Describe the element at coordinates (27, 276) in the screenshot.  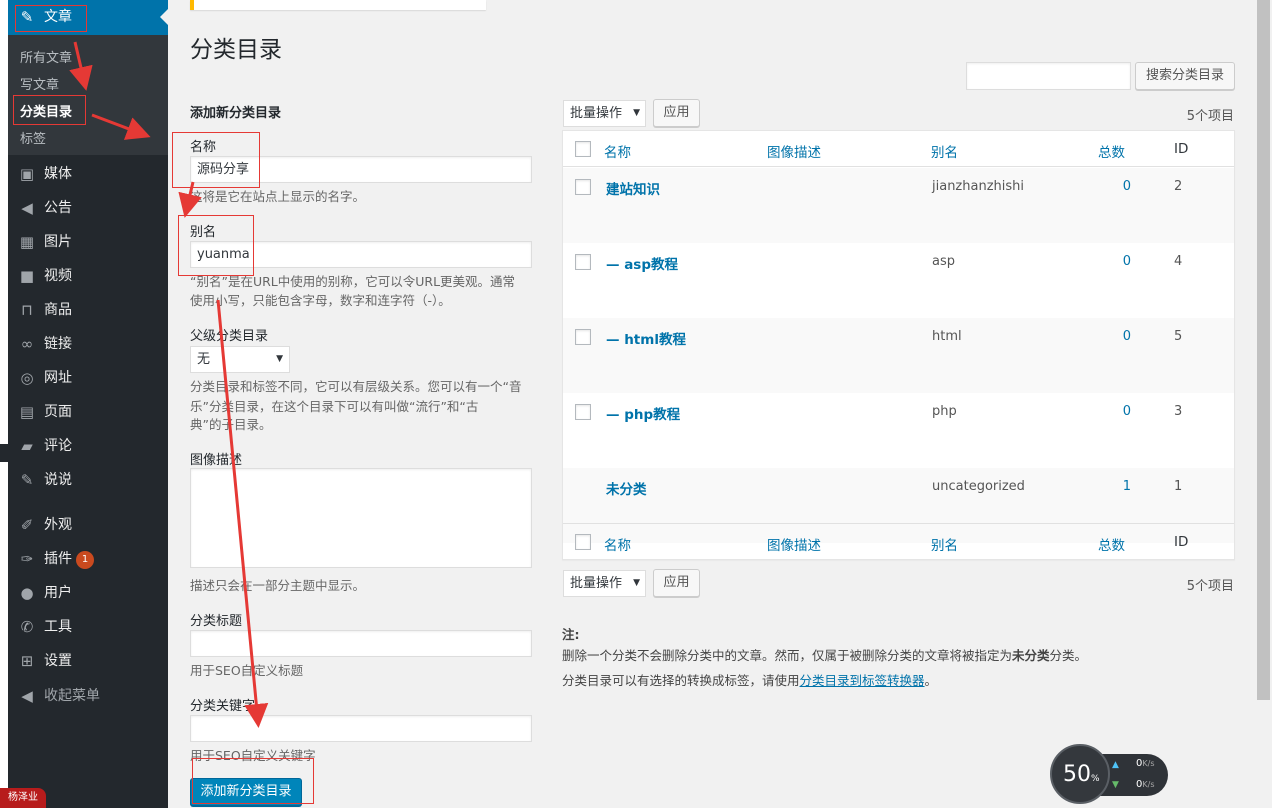
I see `video-icon: ■` at that location.